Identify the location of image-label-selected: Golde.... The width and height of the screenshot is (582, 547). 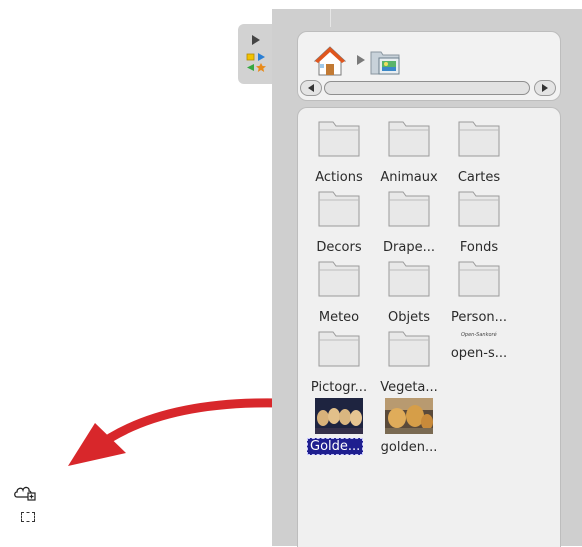
(335, 446).